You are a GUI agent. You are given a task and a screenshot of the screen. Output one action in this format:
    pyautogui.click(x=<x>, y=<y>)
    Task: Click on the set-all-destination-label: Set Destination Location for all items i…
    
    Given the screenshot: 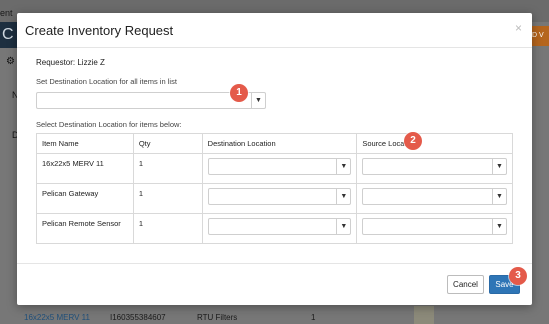 What is the action you would take?
    pyautogui.click(x=106, y=81)
    